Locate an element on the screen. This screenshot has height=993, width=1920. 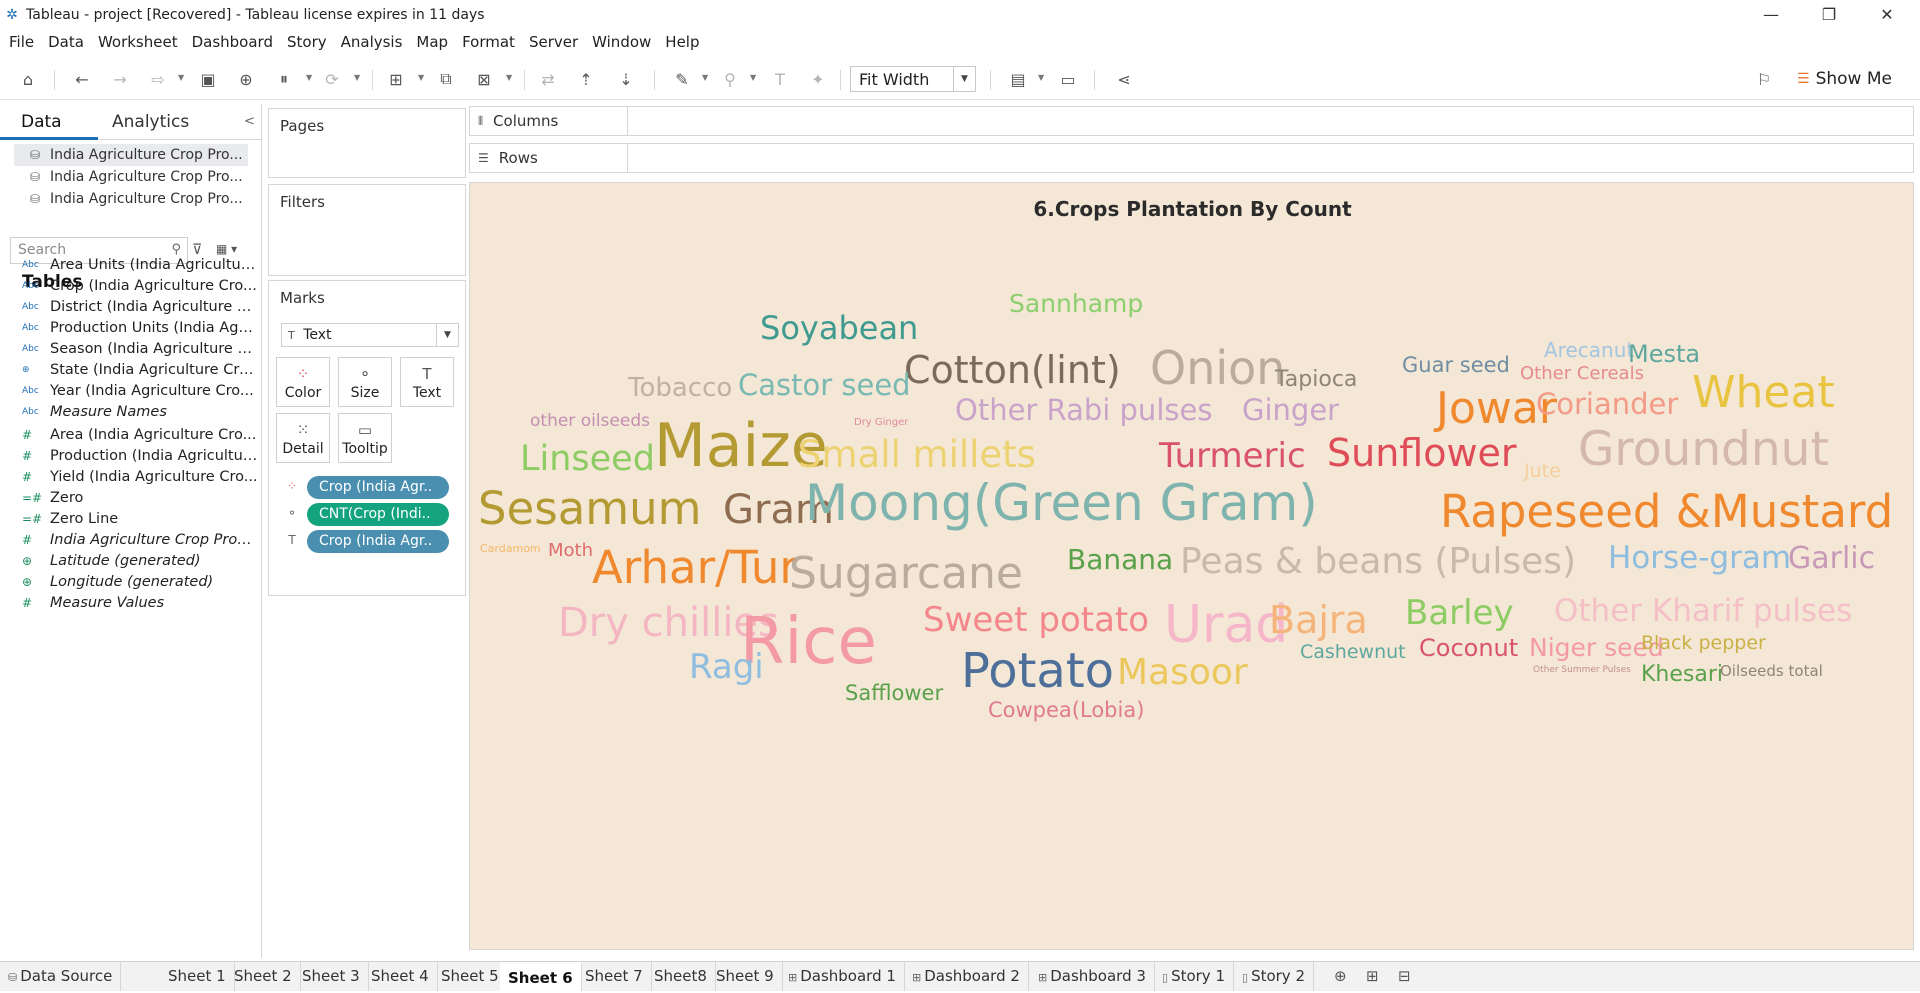
word-cloud-item: Barley is located at coordinates (1459, 613).